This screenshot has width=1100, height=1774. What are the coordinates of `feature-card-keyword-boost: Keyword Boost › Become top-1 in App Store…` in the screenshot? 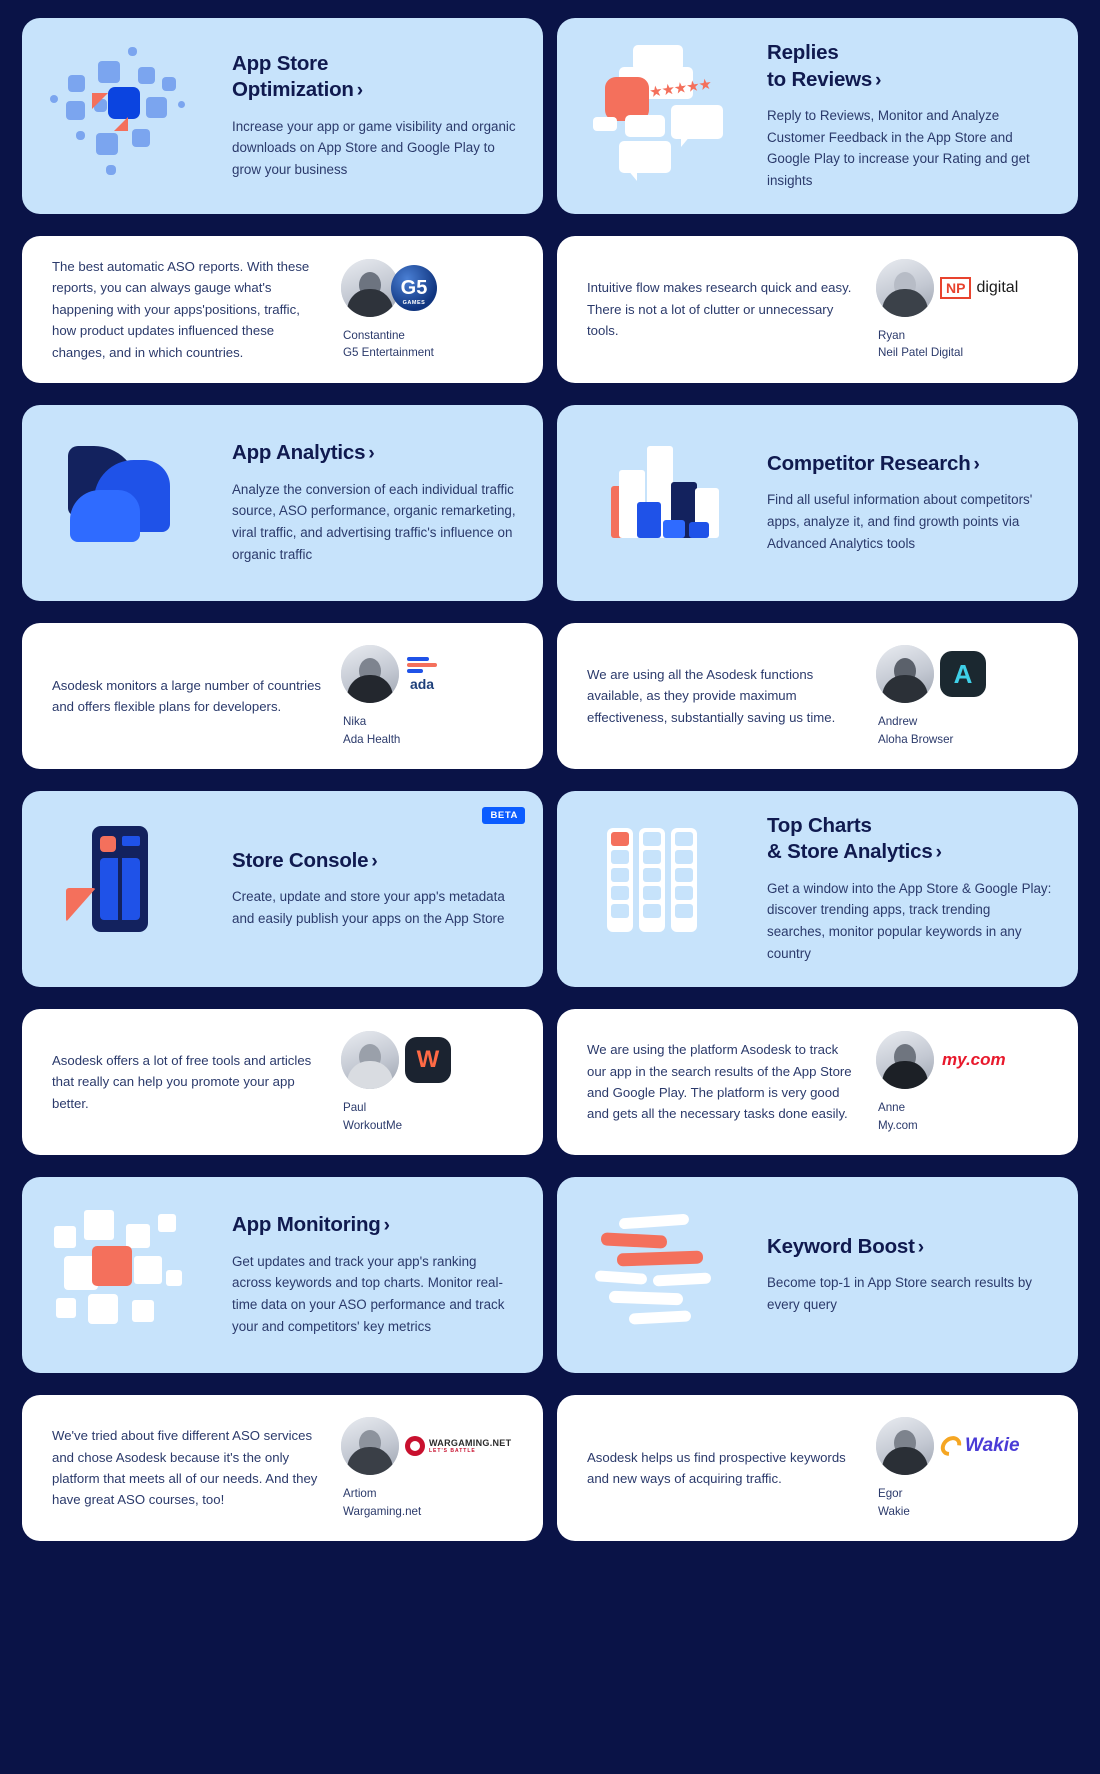 It's located at (817, 1274).